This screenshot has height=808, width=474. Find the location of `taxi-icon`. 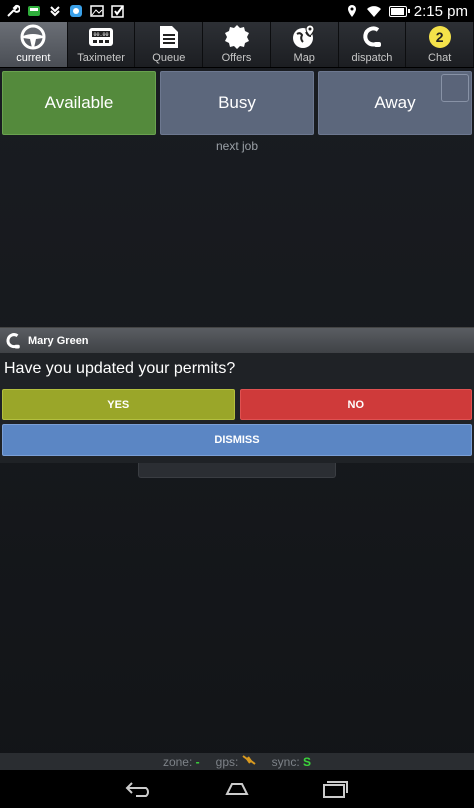

taxi-icon is located at coordinates (34, 11).